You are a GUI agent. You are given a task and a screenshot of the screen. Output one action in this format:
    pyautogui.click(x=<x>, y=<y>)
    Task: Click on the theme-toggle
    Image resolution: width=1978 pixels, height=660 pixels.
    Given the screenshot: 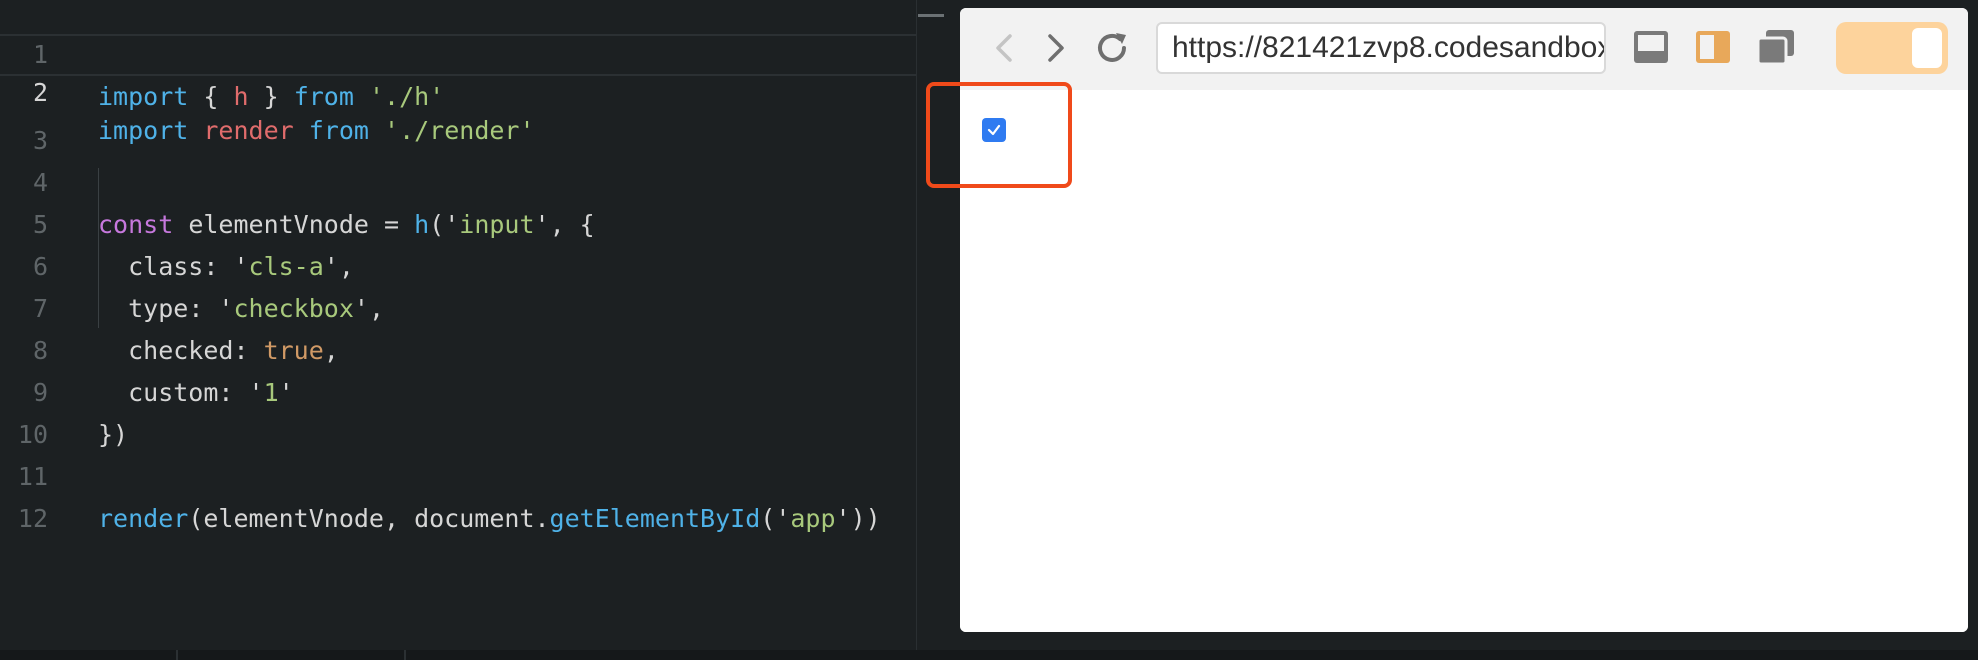 What is the action you would take?
    pyautogui.click(x=1892, y=48)
    